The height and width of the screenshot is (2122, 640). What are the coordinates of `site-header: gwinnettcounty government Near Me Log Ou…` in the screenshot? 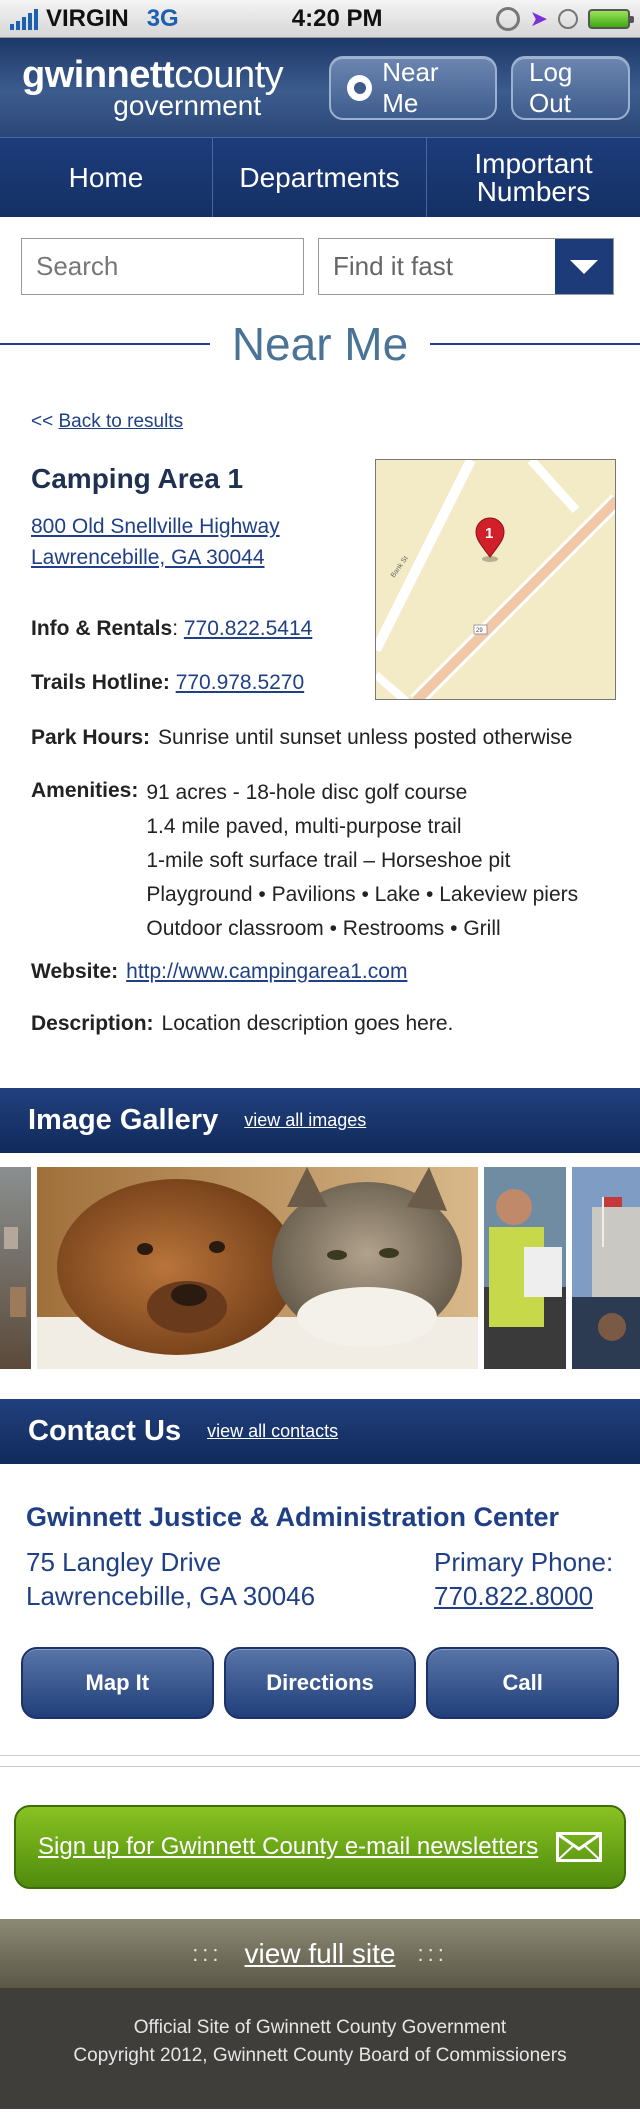 It's located at (320, 87).